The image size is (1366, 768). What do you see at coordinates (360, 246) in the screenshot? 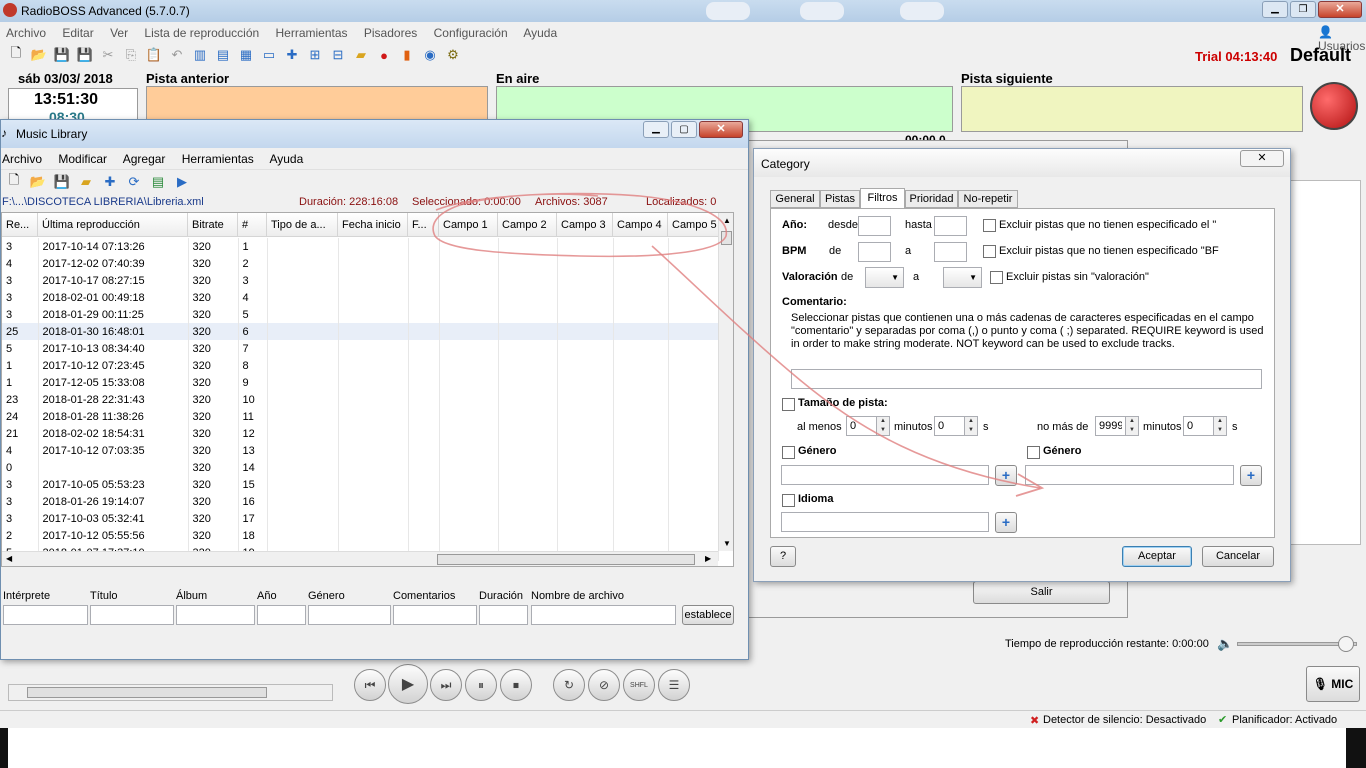
I see `table-row: 3 2017-10-14 07:13:26 320 1` at bounding box center [360, 246].